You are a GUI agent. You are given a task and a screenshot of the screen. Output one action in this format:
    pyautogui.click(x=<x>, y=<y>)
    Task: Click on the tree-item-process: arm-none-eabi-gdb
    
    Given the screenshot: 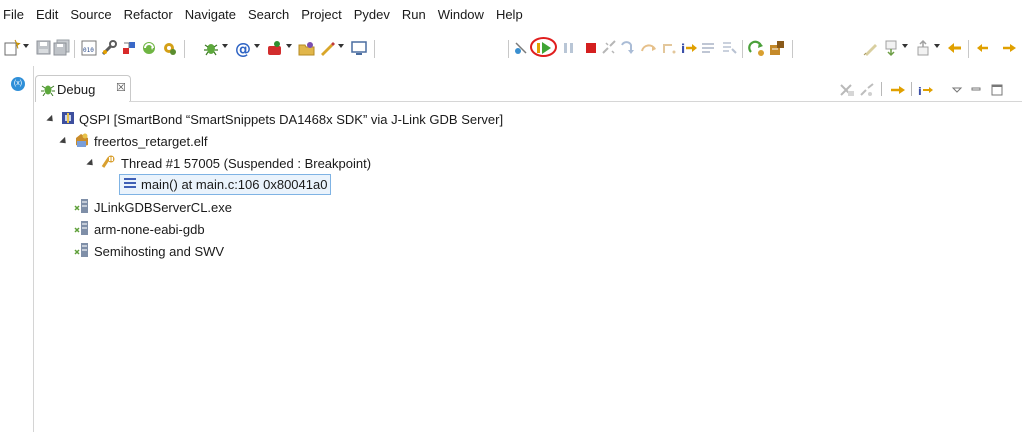 What is the action you would take?
    pyautogui.click(x=139, y=229)
    